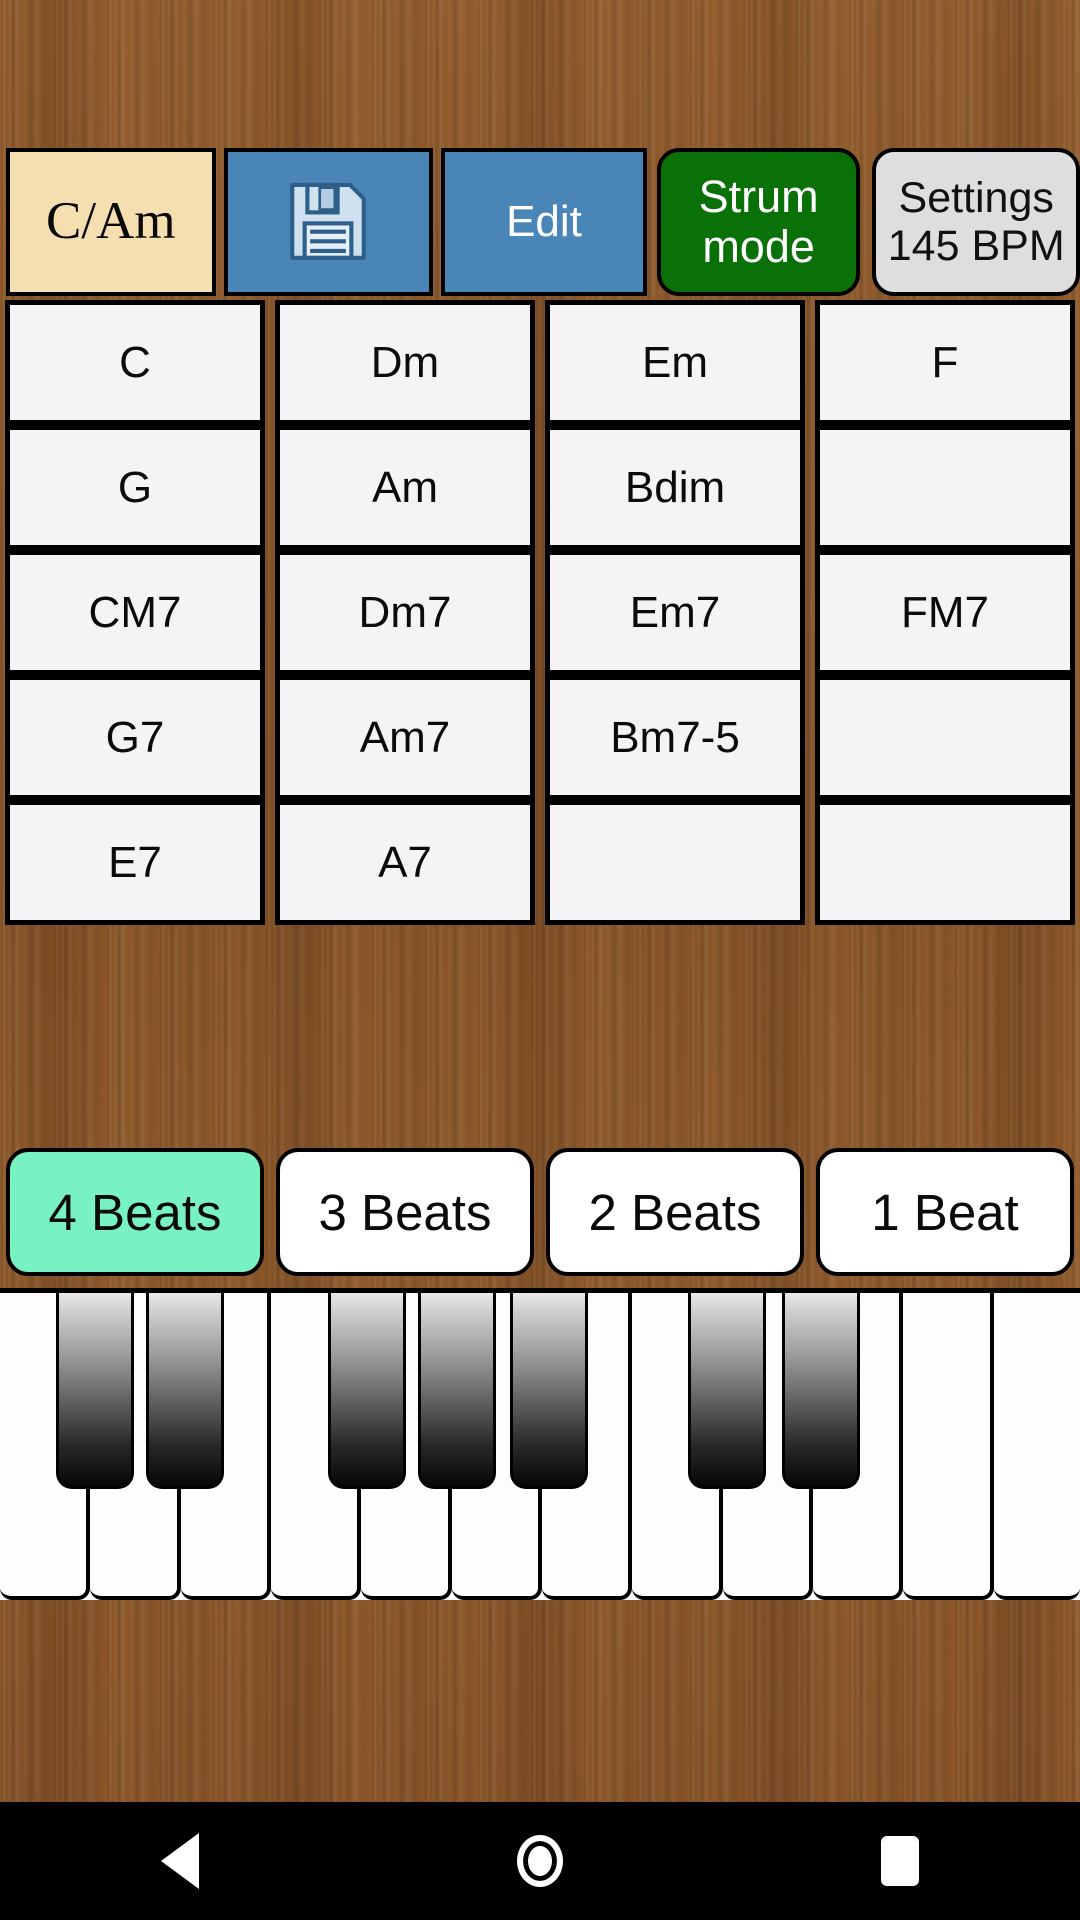 The image size is (1080, 1920). I want to click on save-button, so click(328, 222).